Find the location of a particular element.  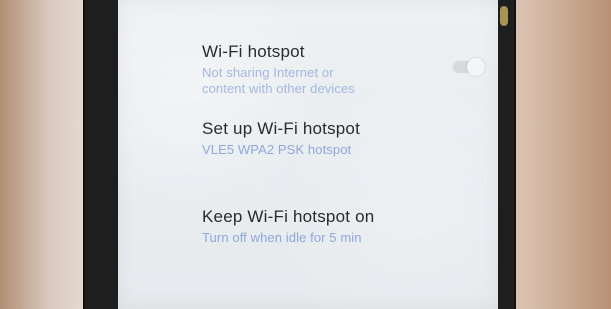

setup-wifi-hotspot-subtitle: VLE5 WPA2 PSK hotspot is located at coordinates (277, 149).